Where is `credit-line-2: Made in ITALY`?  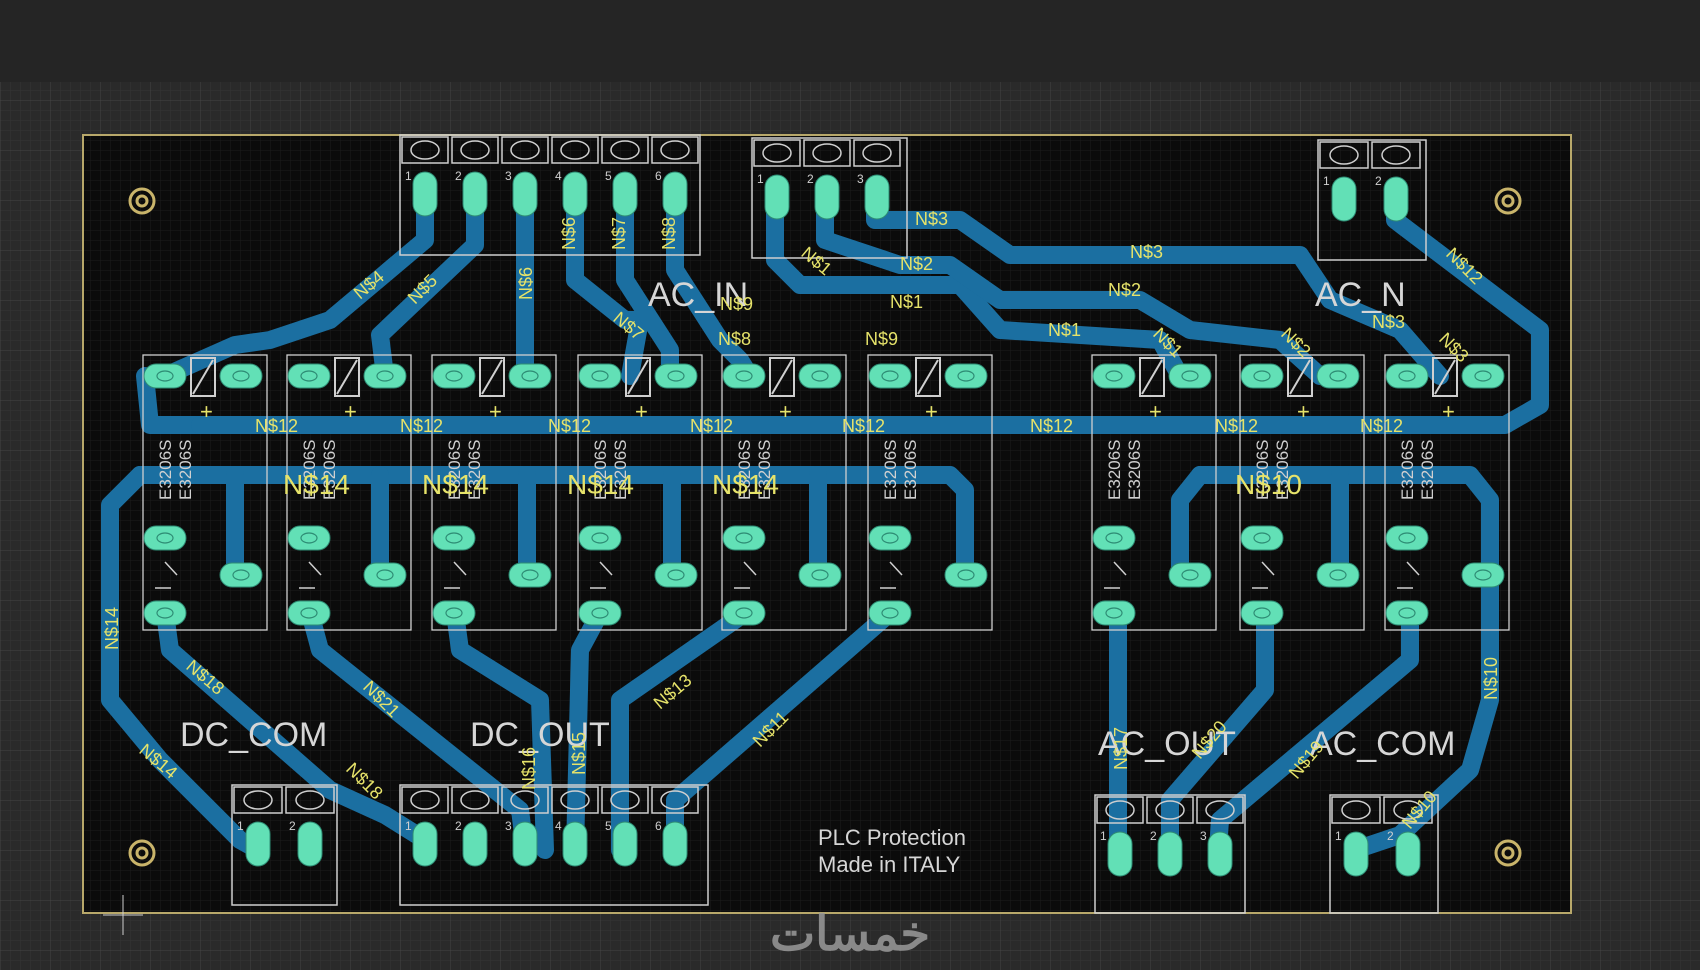 credit-line-2: Made in ITALY is located at coordinates (889, 864).